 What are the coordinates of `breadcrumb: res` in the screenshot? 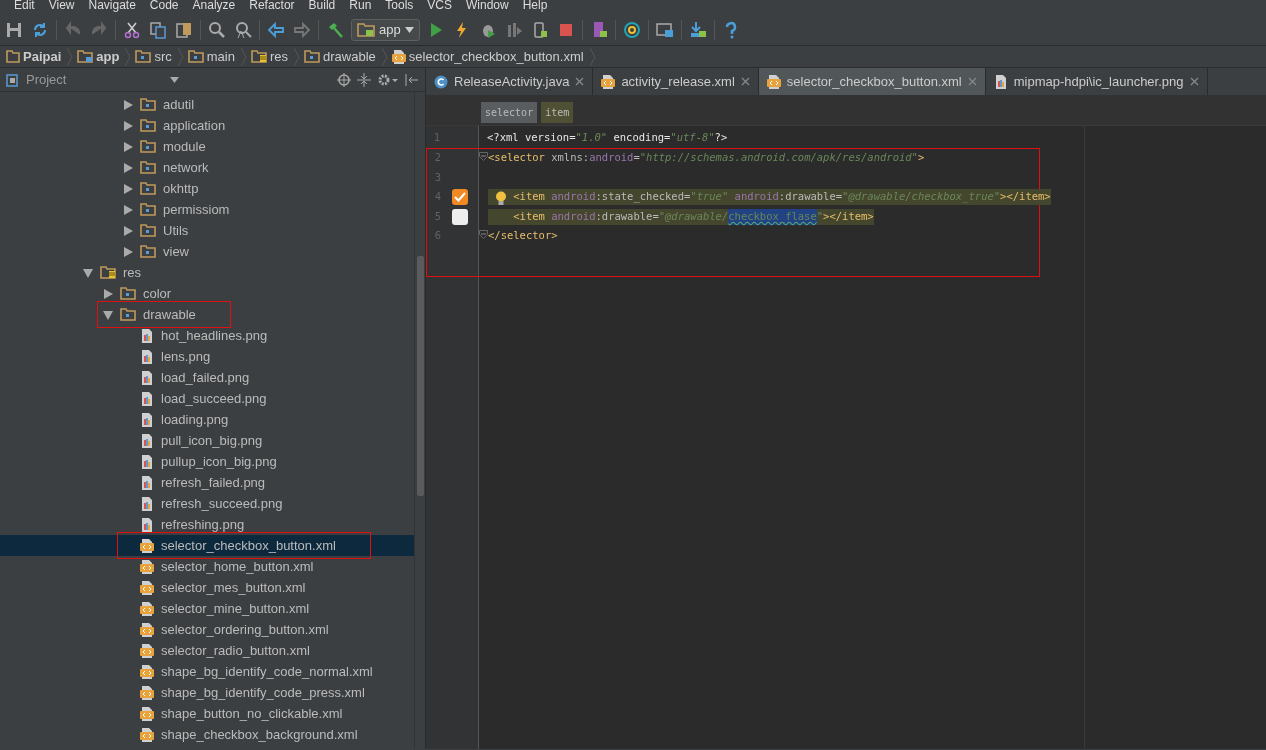 It's located at (270, 56).